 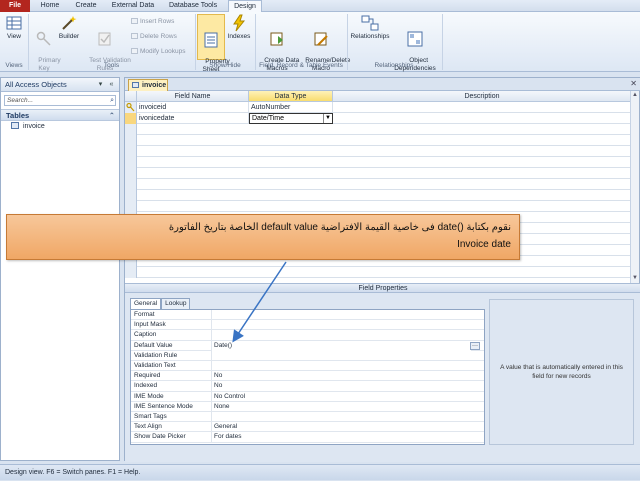 I want to click on vertical-scrollbar: ▲ ▼, so click(x=634, y=187).